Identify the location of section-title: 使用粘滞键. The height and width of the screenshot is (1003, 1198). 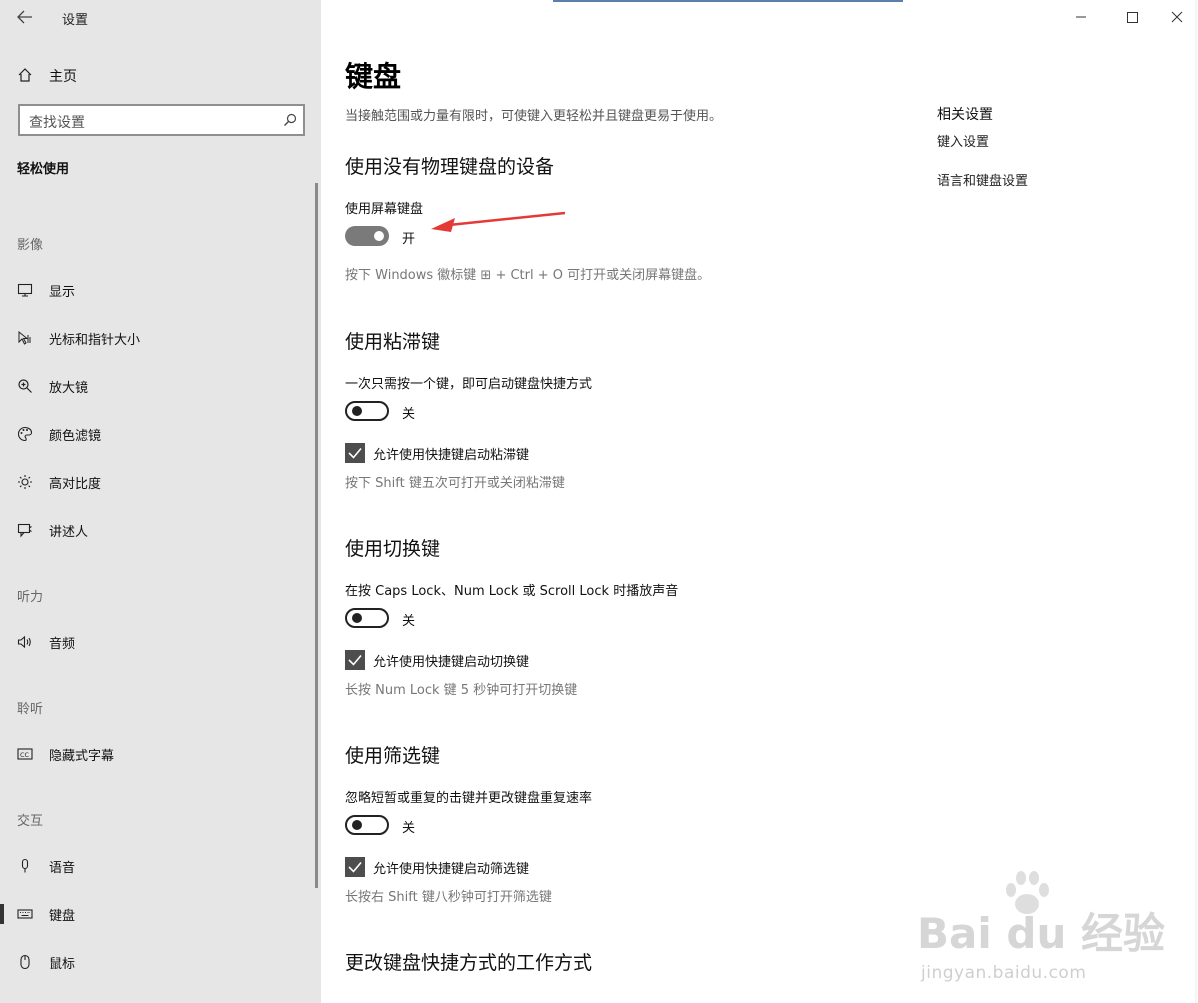
(393, 342).